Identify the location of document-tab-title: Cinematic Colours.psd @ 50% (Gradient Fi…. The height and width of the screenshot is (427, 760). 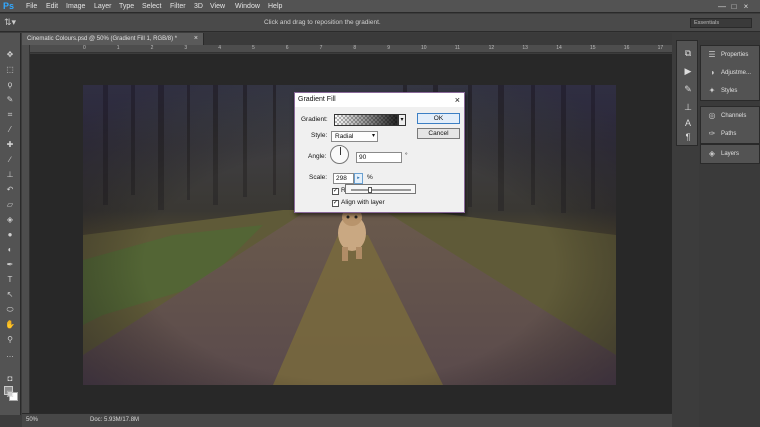
(102, 39).